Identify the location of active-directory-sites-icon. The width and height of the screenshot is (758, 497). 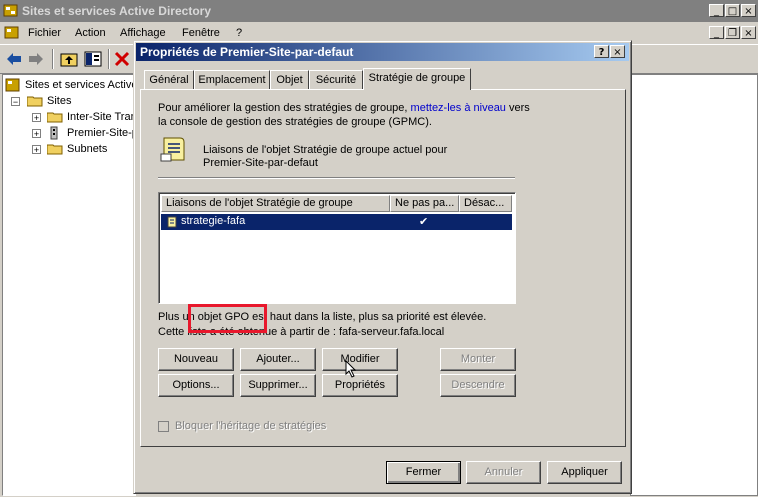
(10, 10).